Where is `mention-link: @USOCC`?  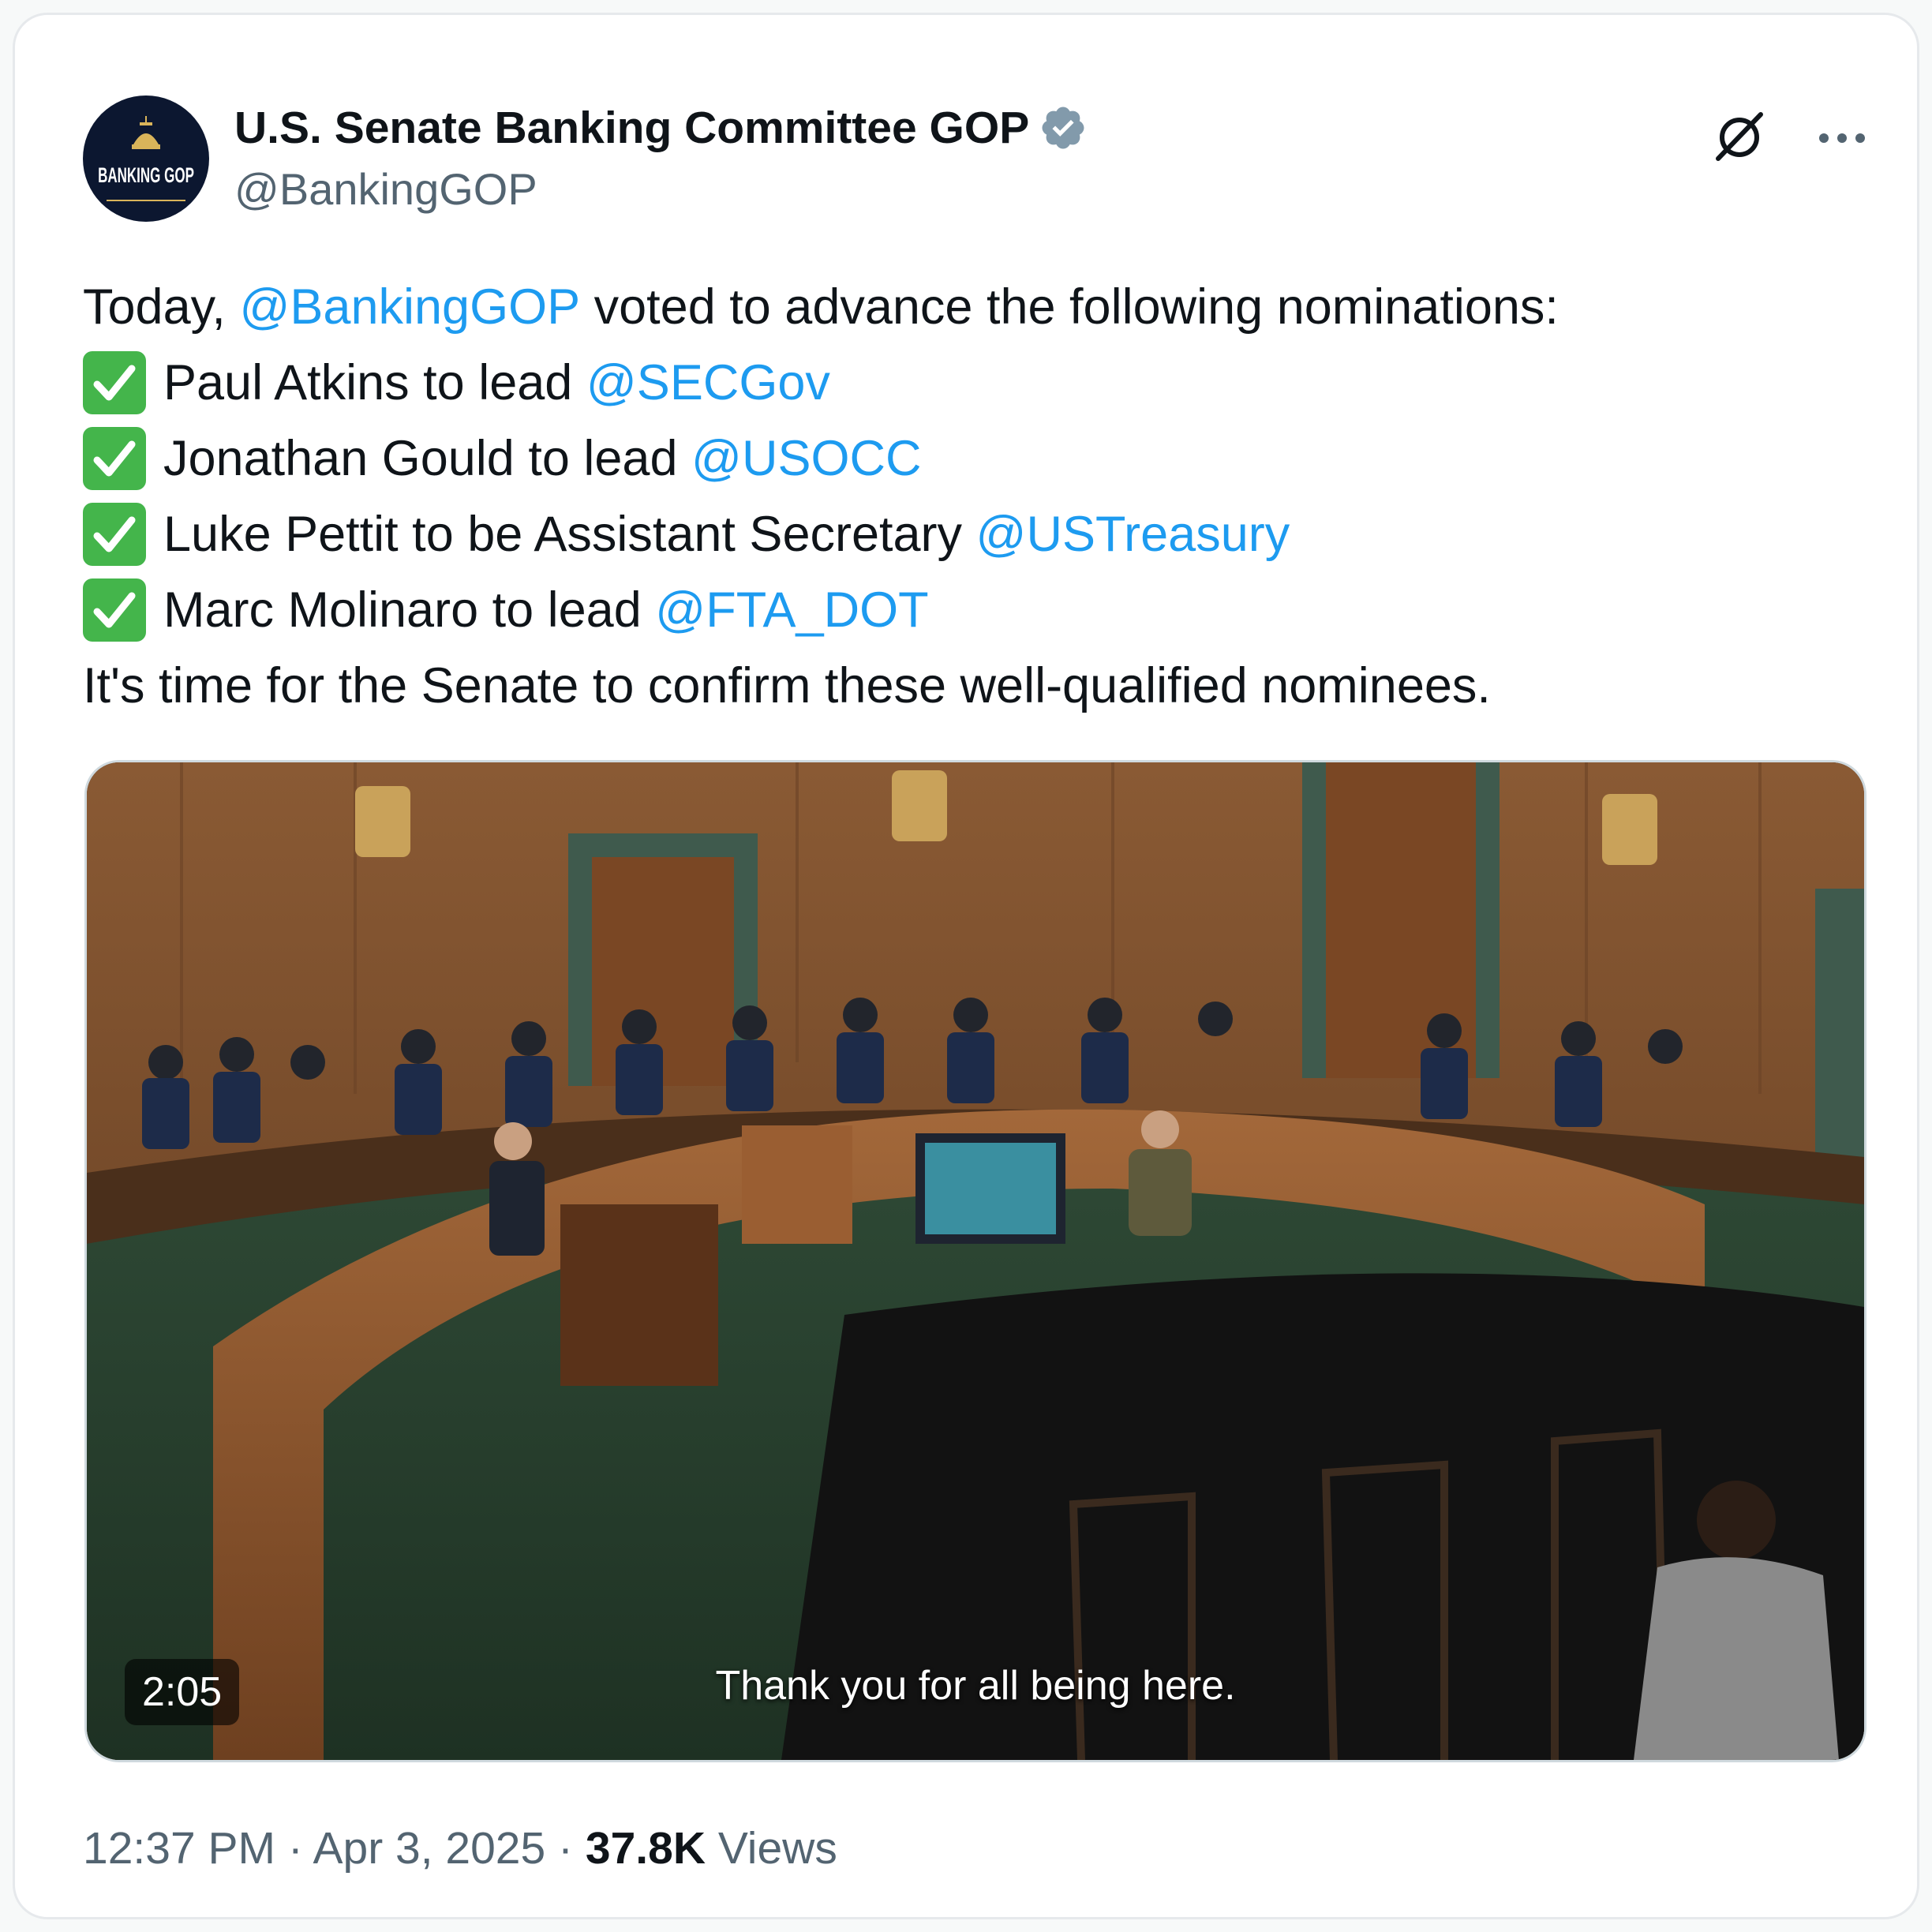 mention-link: @USOCC is located at coordinates (806, 458).